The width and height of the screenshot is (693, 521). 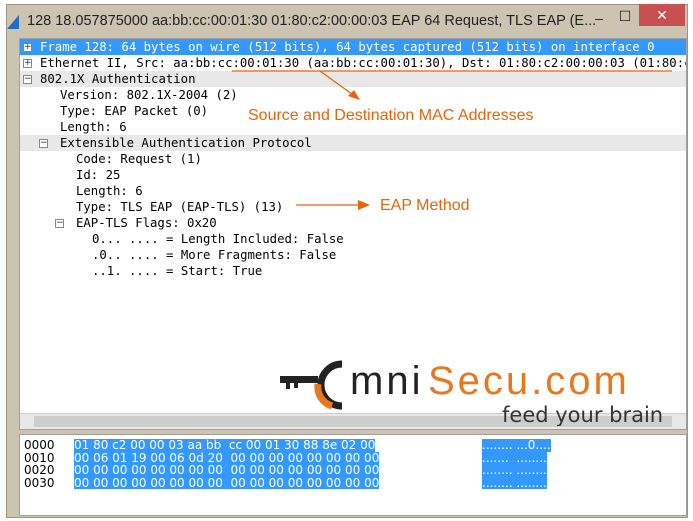 I want to click on mac-annotation: Source and Destination MAC Addresses, so click(x=391, y=115).